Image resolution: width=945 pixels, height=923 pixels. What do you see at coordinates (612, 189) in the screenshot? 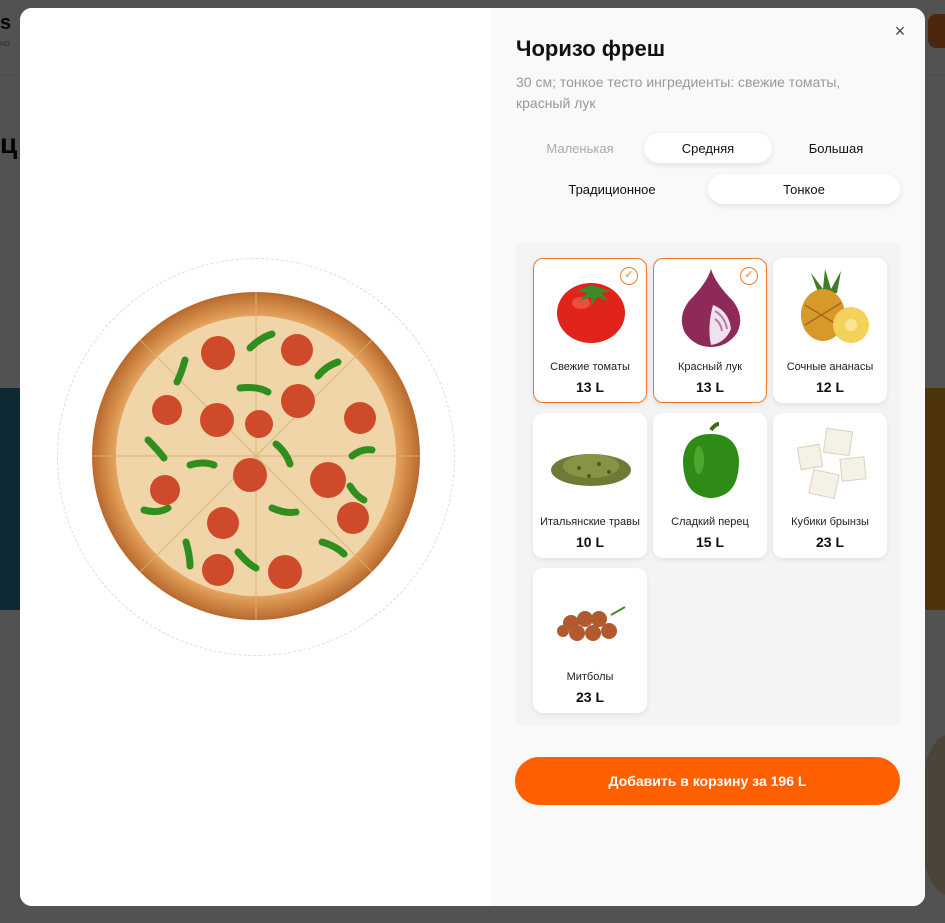
I see `dough-option-traditional: Традиционное` at bounding box center [612, 189].